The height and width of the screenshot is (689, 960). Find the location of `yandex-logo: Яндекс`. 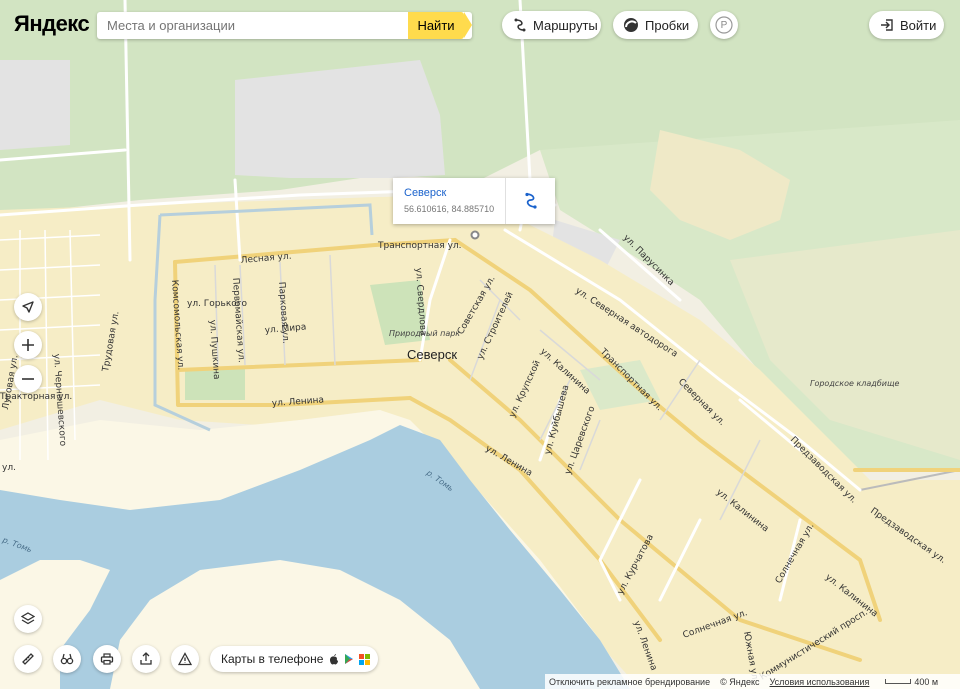

yandex-logo: Яндекс is located at coordinates (52, 24).